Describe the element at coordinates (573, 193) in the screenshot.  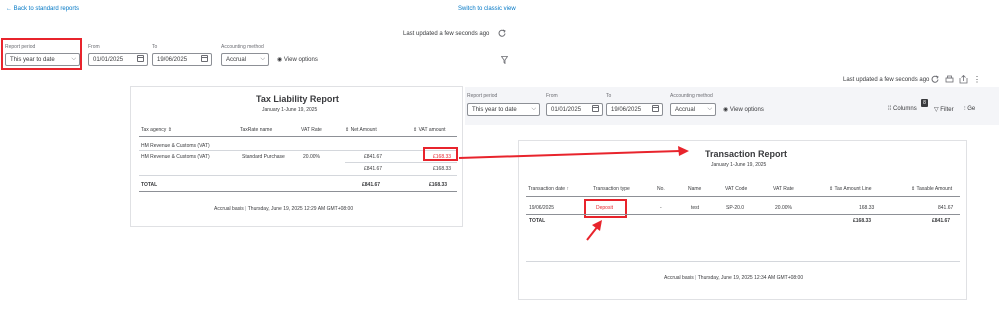
I see `annotation-arrows` at that location.